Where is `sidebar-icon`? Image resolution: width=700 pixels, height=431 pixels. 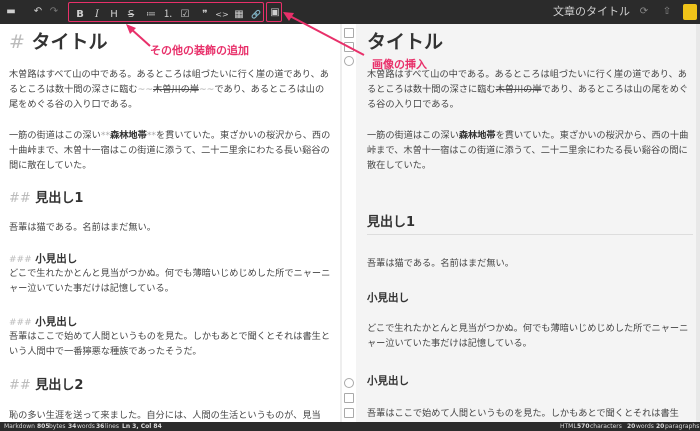
sidebar-icon is located at coordinates (349, 398).